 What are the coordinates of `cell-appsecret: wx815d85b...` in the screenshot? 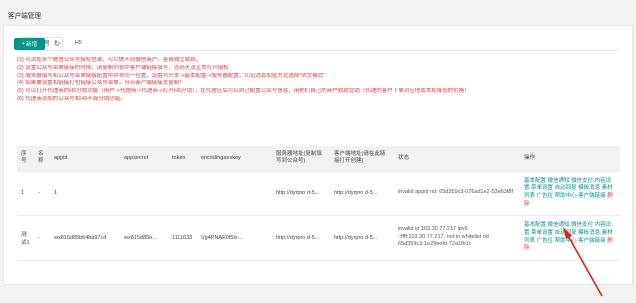 It's located at (144, 238).